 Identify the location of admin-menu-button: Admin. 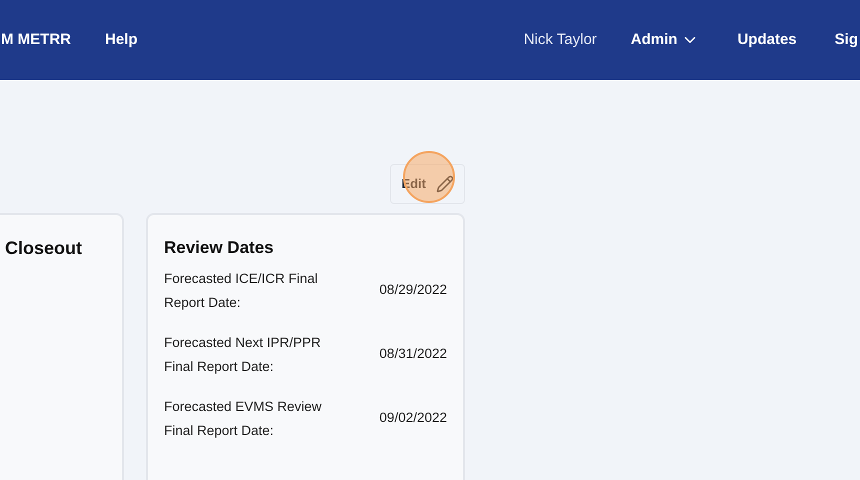
(665, 40).